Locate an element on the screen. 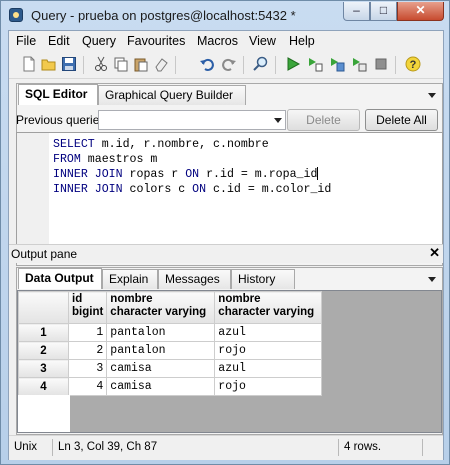 Image resolution: width=450 pixels, height=465 pixels. tab-messages: Messages is located at coordinates (194, 279).